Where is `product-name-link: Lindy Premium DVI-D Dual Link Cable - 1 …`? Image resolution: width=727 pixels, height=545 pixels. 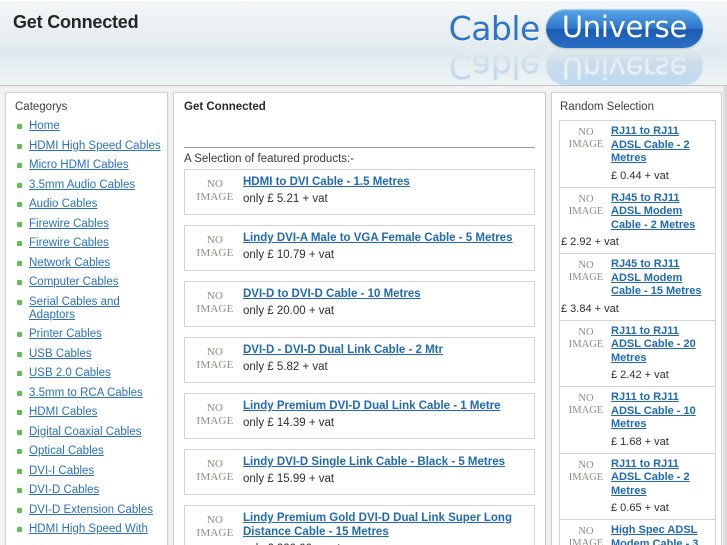
product-name-link: Lindy Premium DVI-D Dual Link Cable - 1 … is located at coordinates (385, 406).